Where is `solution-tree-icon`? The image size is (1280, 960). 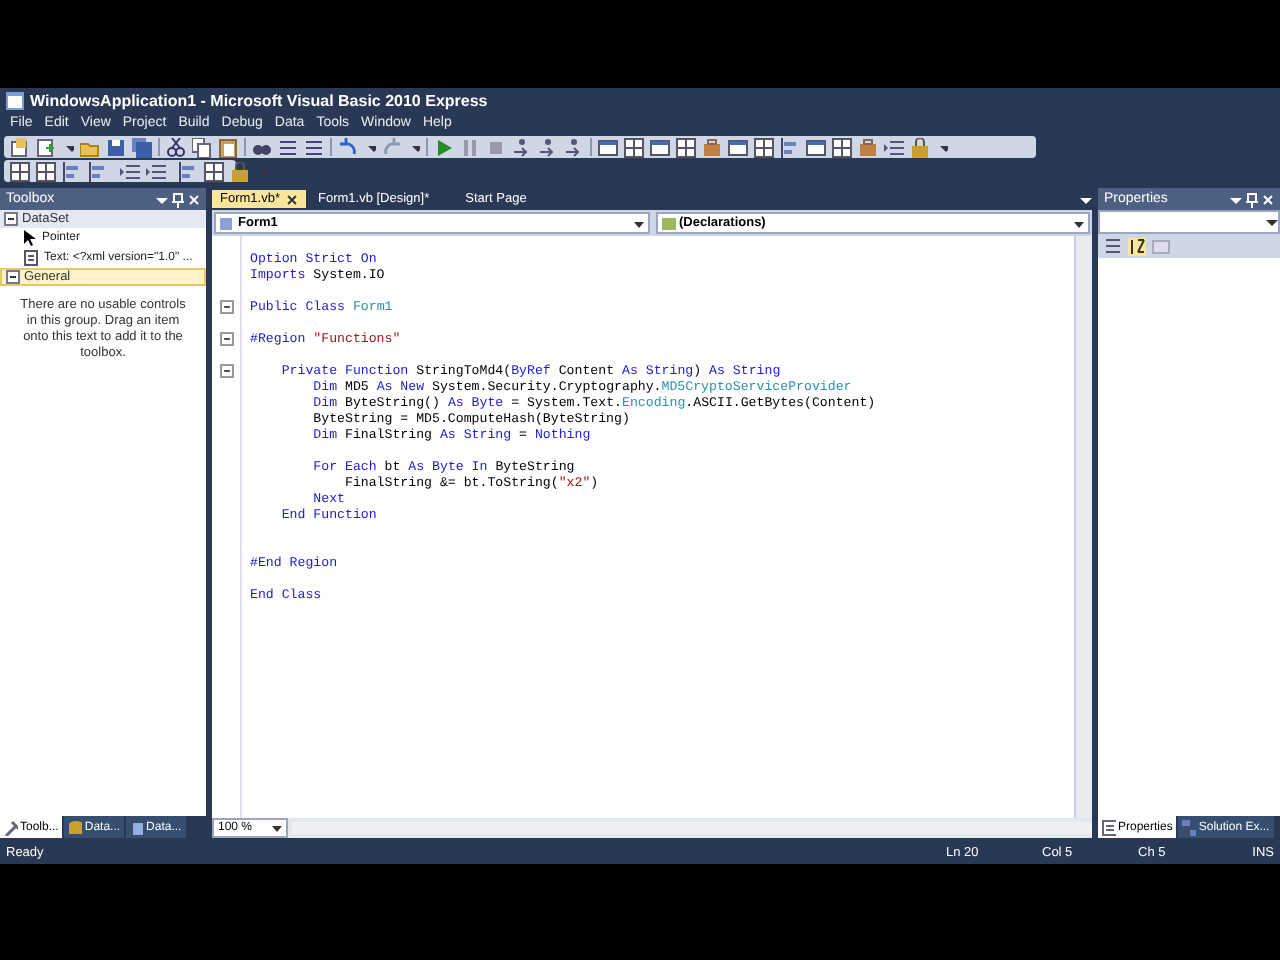
solution-tree-icon is located at coordinates (1189, 827).